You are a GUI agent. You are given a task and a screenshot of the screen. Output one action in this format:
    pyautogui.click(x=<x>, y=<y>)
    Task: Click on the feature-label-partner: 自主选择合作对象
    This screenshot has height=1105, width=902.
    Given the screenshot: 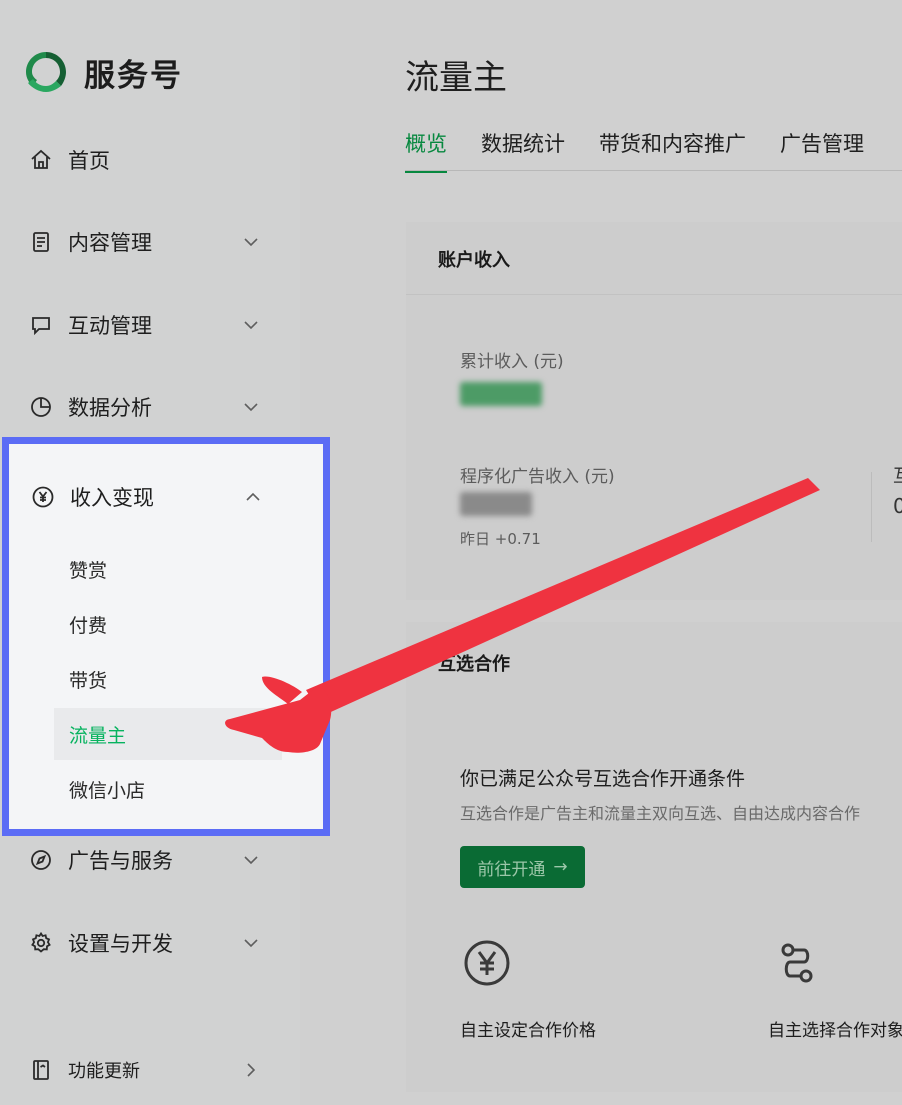 What is the action you would take?
    pyautogui.click(x=835, y=1031)
    